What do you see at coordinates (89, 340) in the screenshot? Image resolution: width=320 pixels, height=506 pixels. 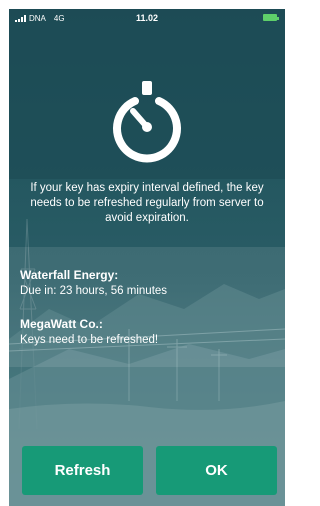 I see `key-status-megawatt: Keys need to be refreshed!` at bounding box center [89, 340].